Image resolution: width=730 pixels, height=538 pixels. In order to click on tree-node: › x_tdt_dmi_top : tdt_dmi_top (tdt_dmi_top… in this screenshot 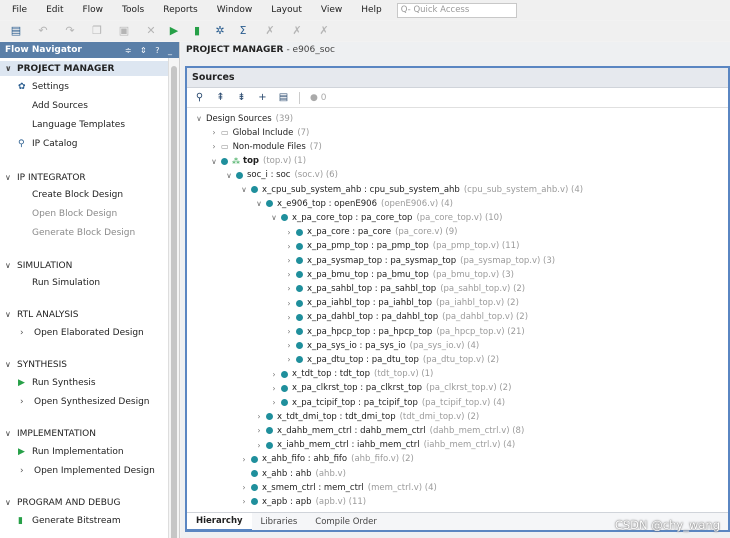, I will do `click(367, 416)`.